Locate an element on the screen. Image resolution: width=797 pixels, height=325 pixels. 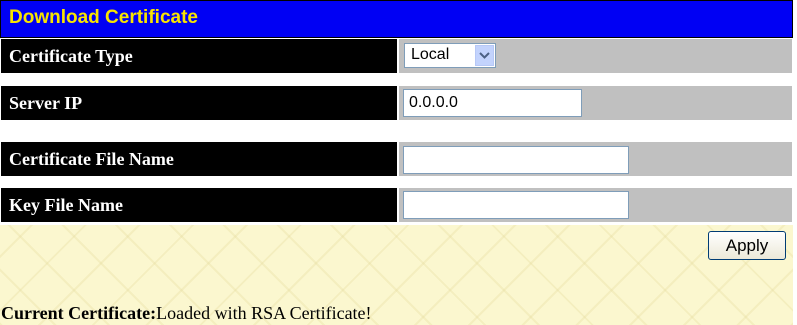
key-file-name-label: Key File Name is located at coordinates (199, 205).